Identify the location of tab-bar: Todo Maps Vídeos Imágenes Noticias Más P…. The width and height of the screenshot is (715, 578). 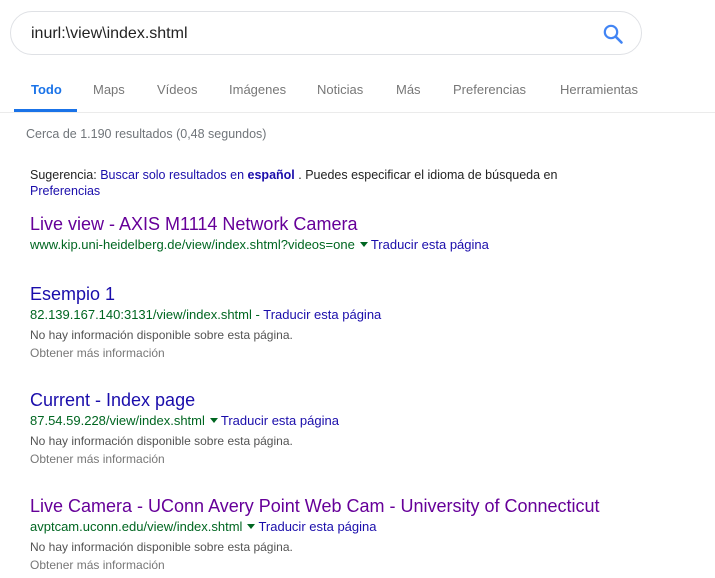
(357, 92).